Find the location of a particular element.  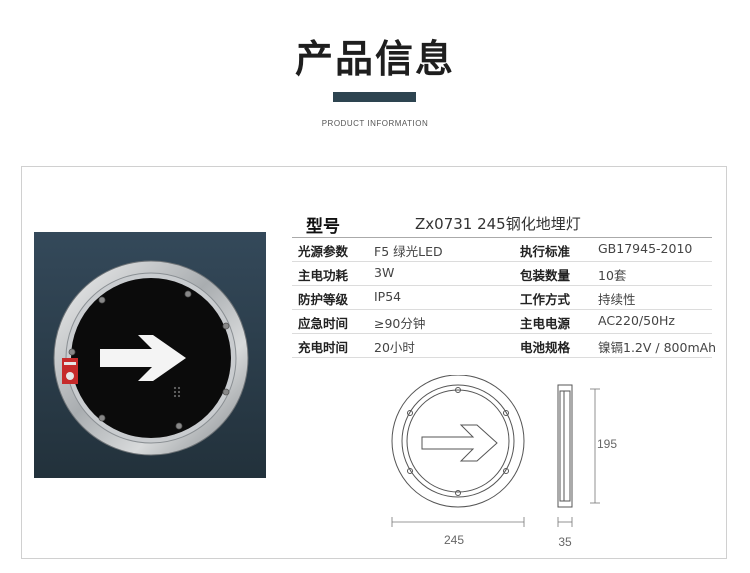

spec-value: IP54 is located at coordinates (388, 296).